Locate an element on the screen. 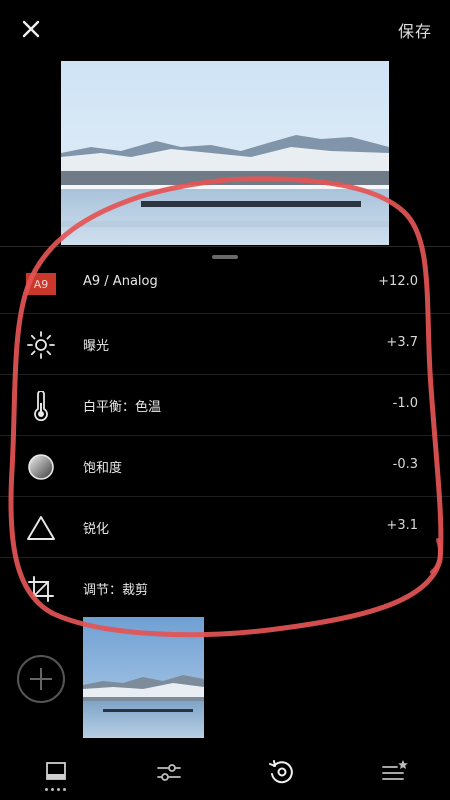 This screenshot has height=800, width=450. edit-row-crop: 调节：裁剪 is located at coordinates (225, 588).